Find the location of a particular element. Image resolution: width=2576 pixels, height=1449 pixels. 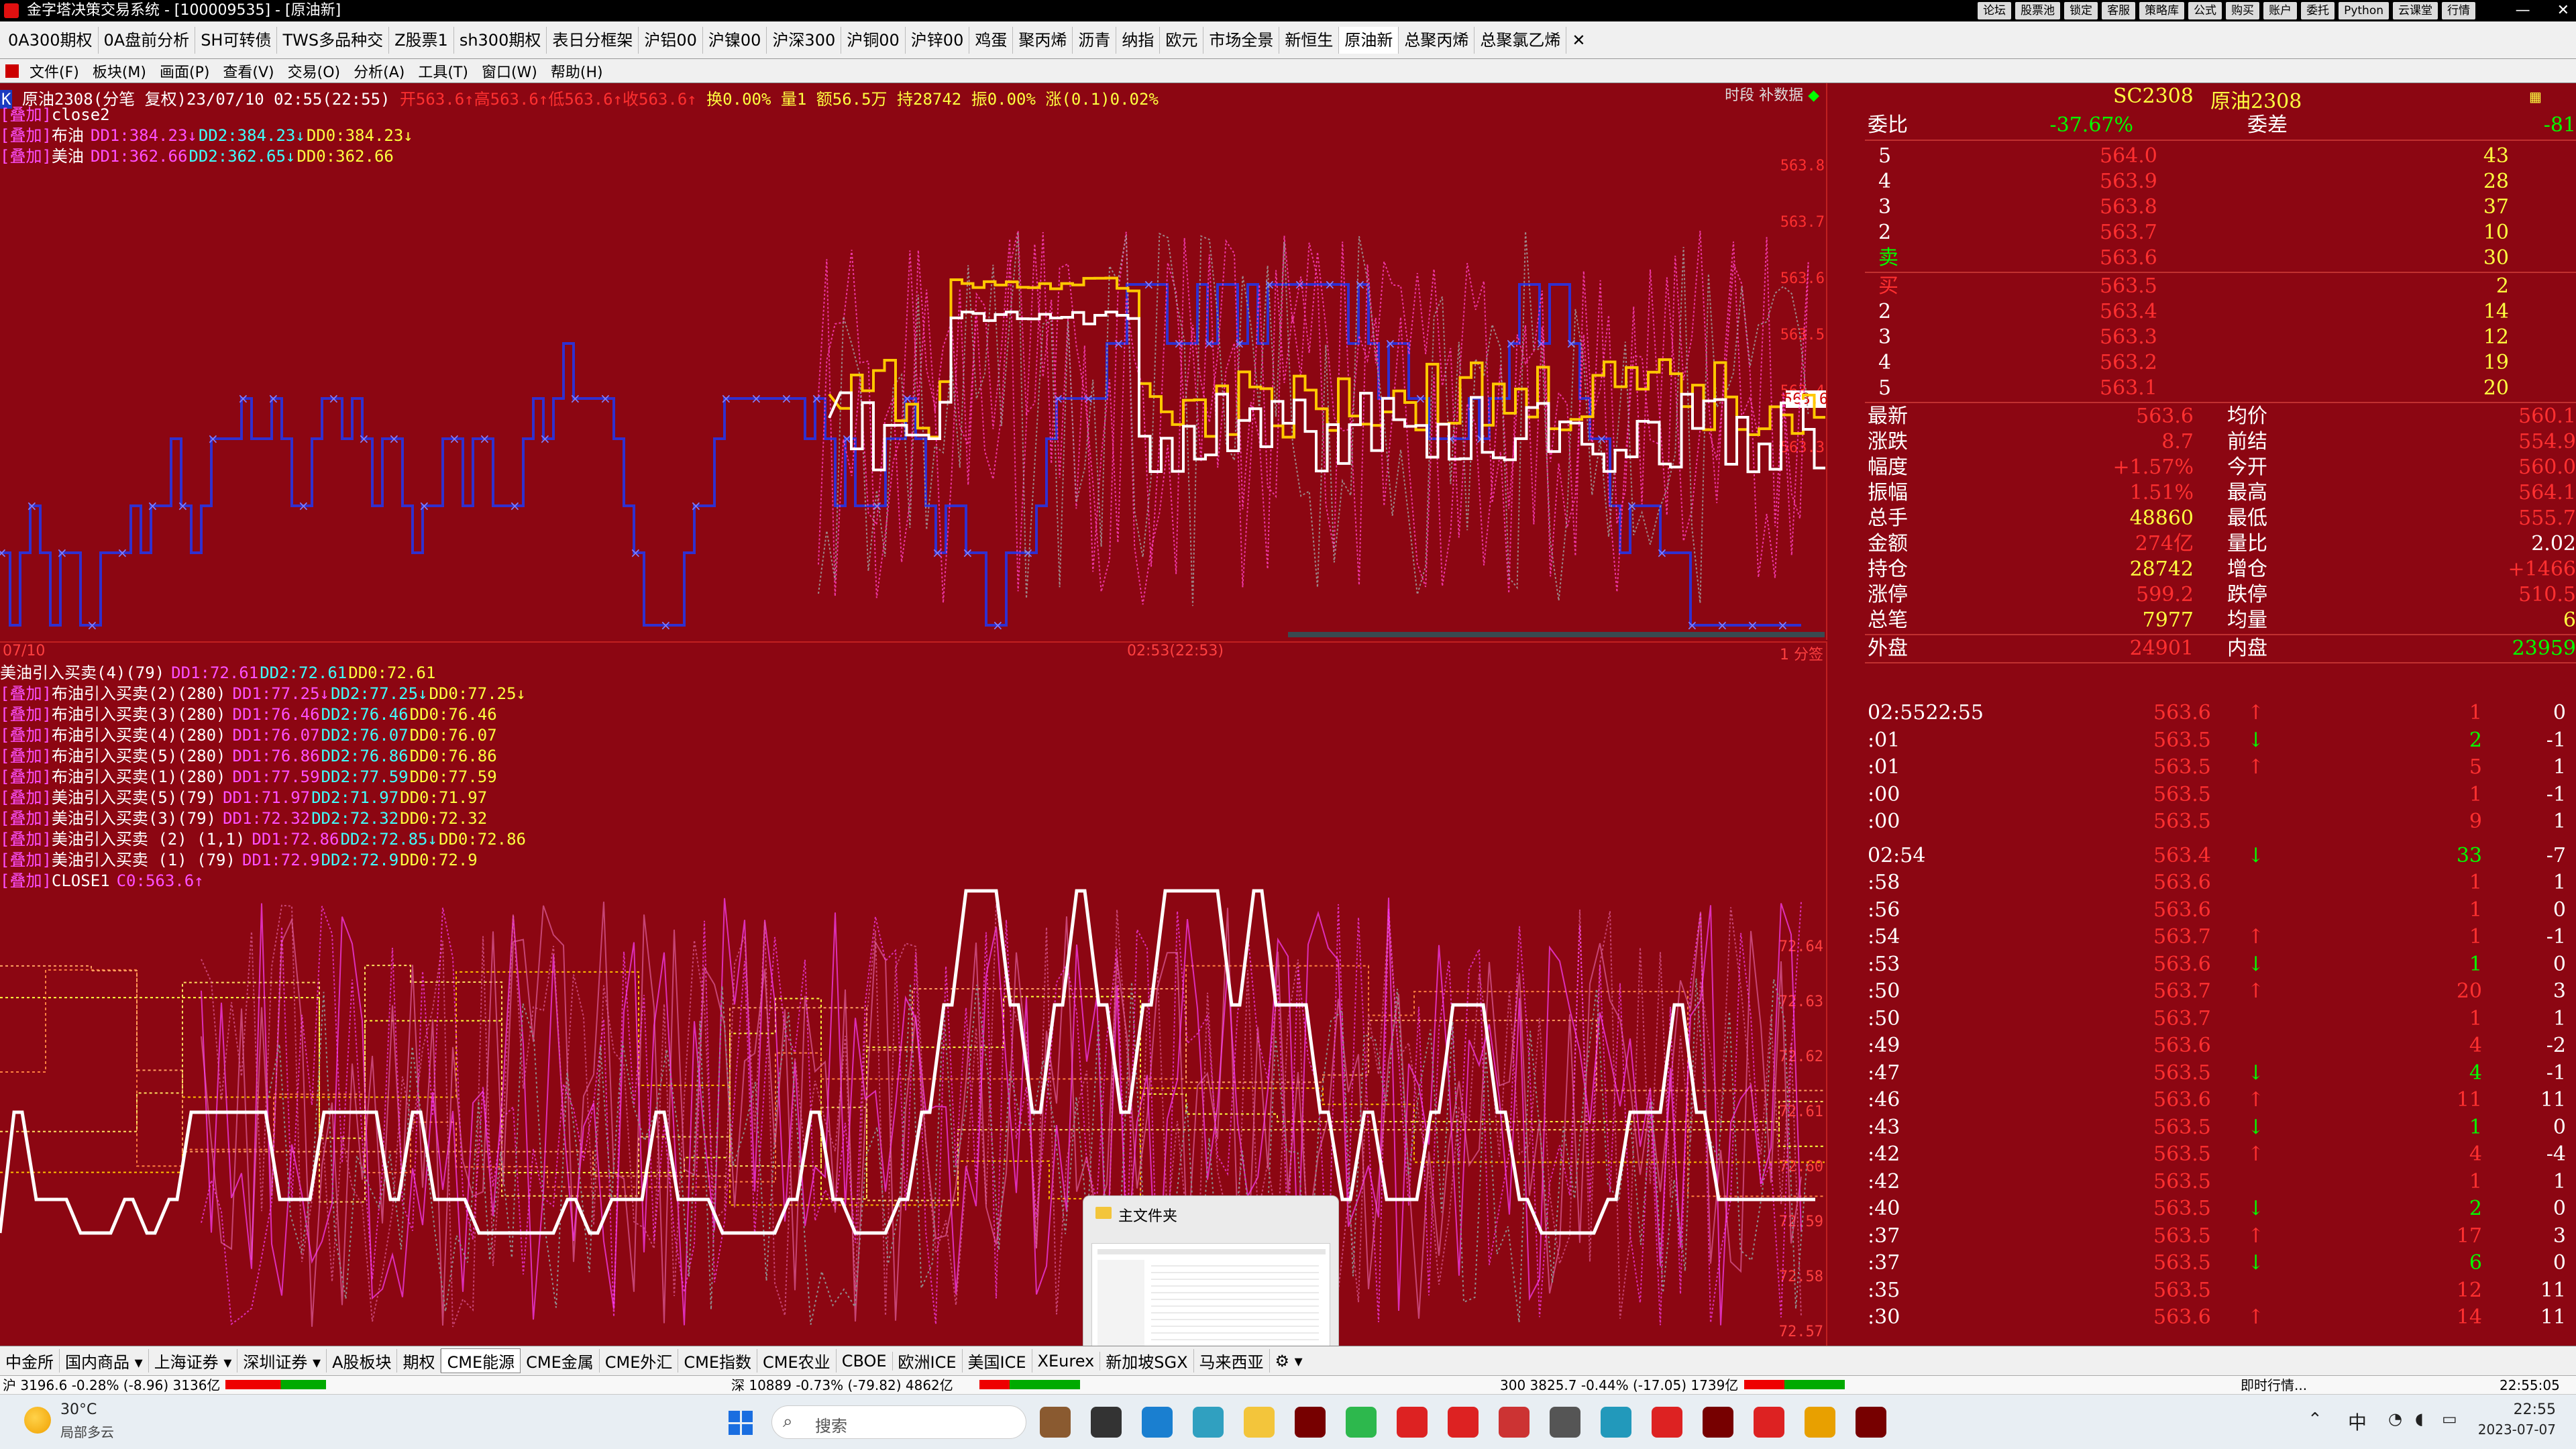

market-tab: 上海证券 ▾ is located at coordinates (193, 1361).